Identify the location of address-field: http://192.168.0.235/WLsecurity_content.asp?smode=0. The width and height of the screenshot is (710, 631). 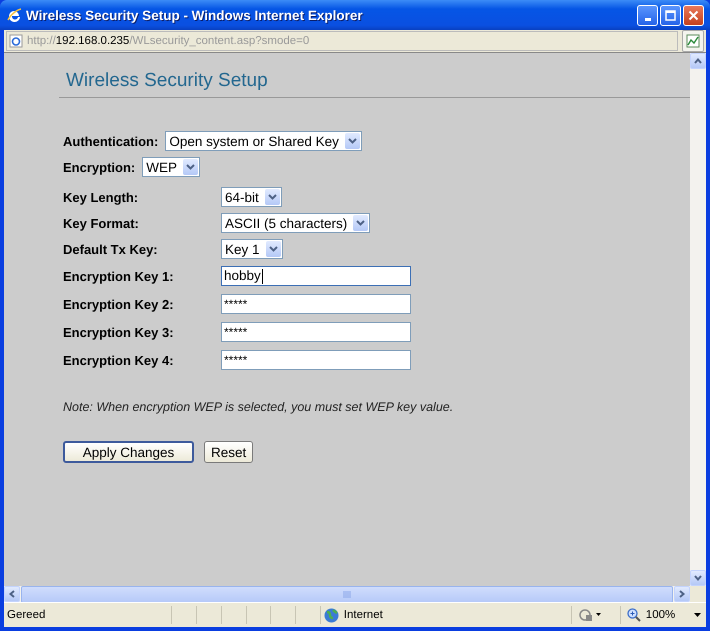
(342, 41).